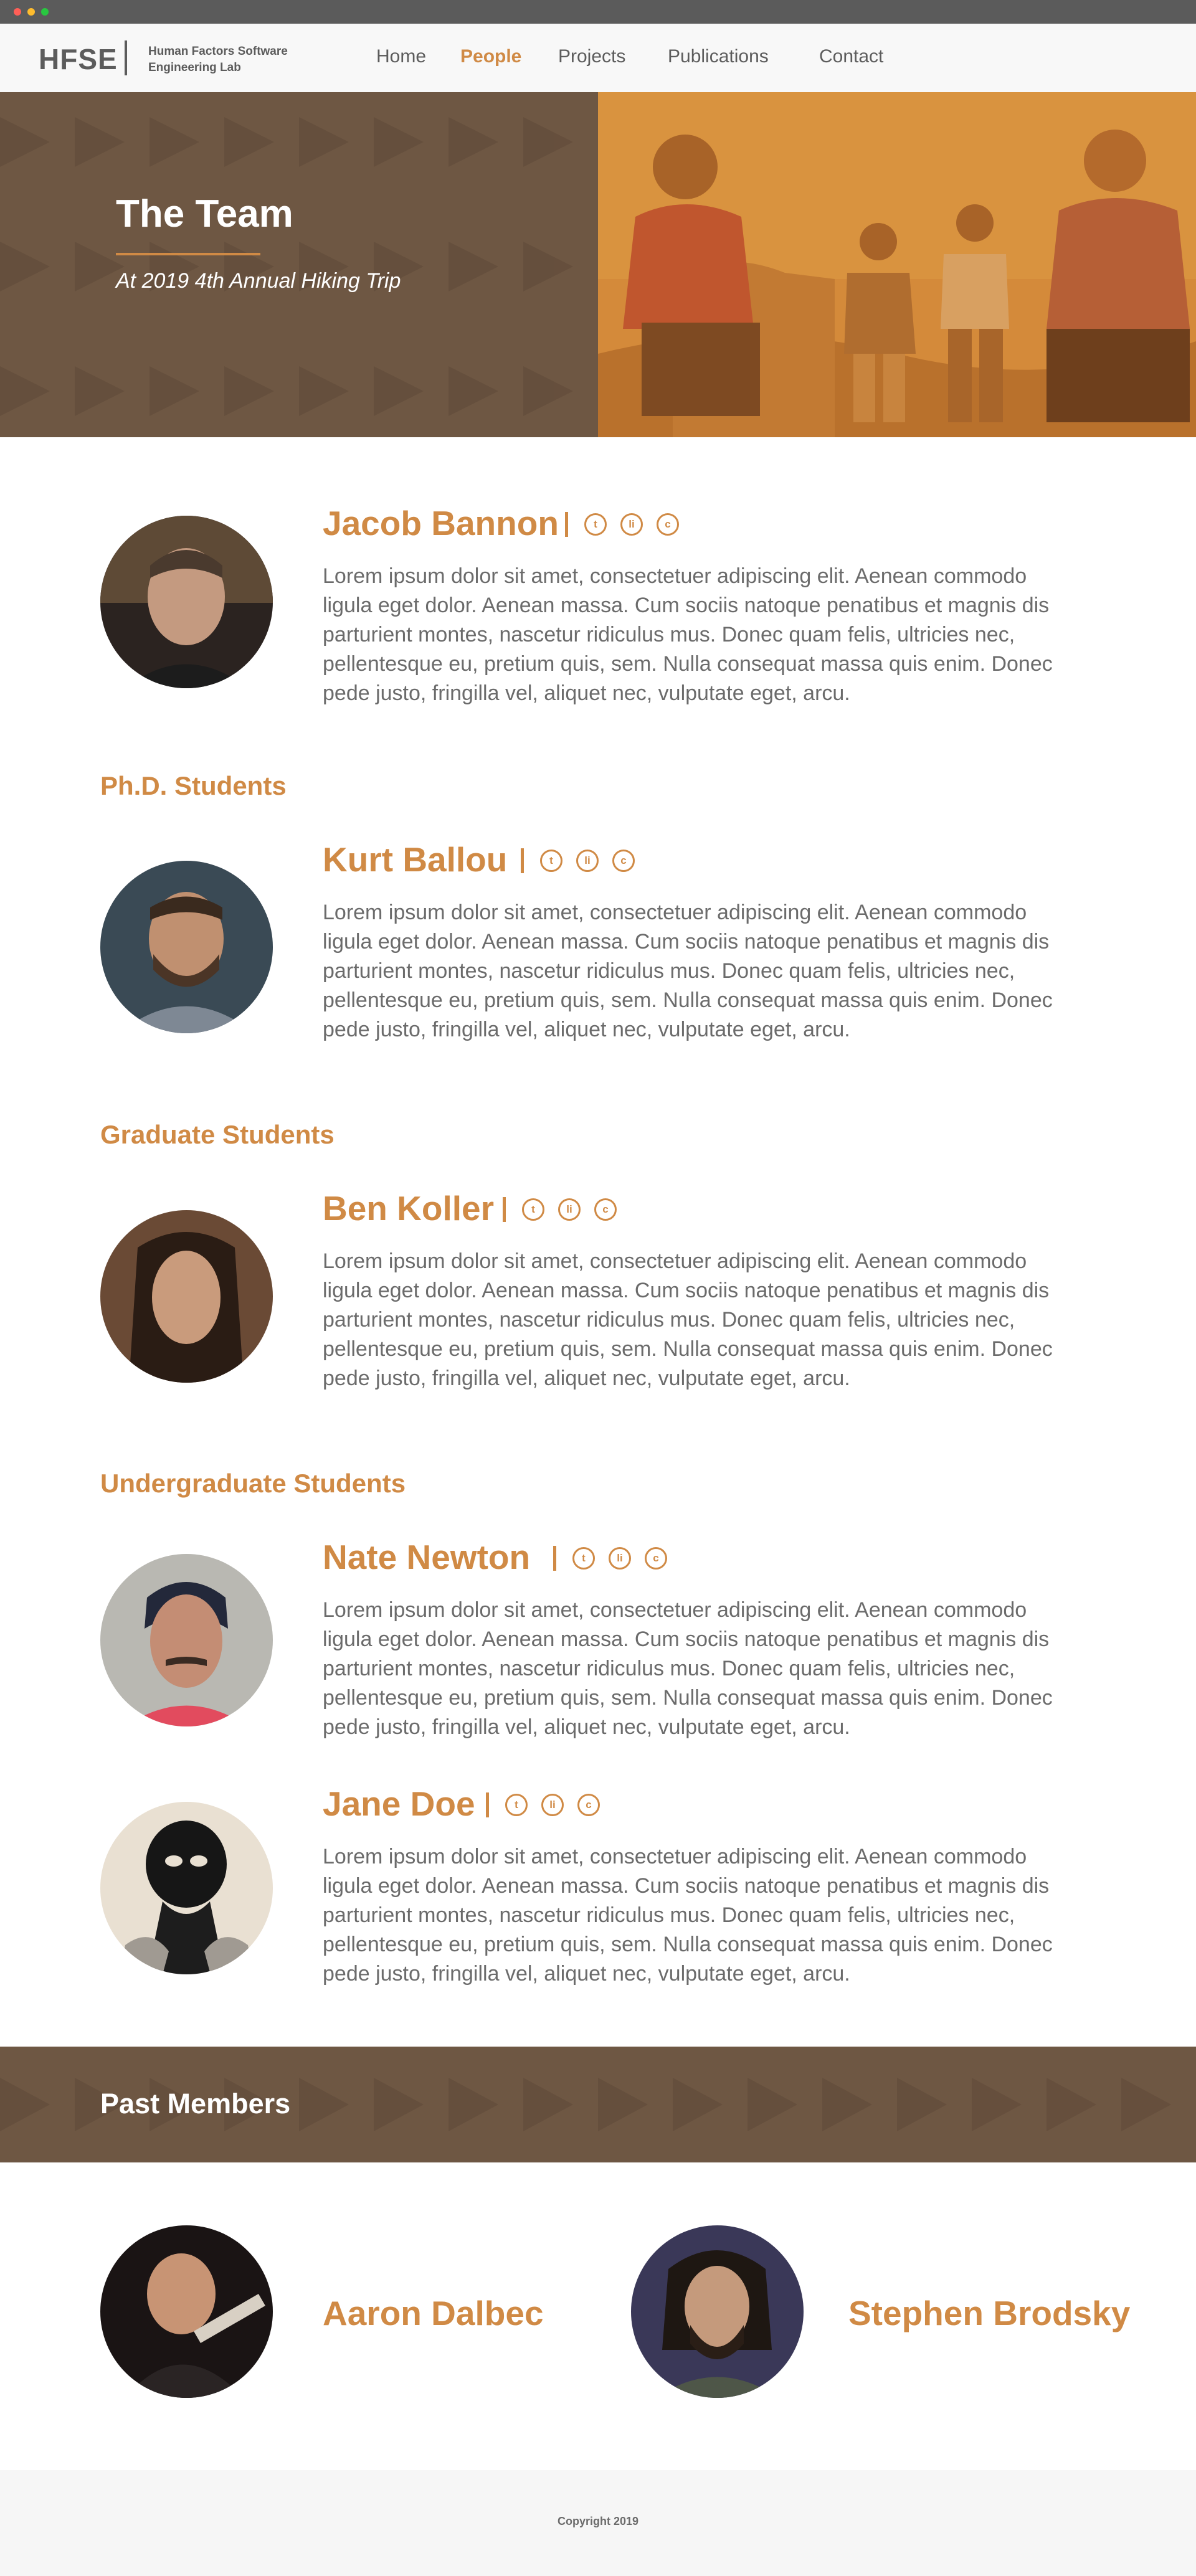 The image size is (1196, 2576). Describe the element at coordinates (409, 1209) in the screenshot. I see `member-name: Ben Koller` at that location.